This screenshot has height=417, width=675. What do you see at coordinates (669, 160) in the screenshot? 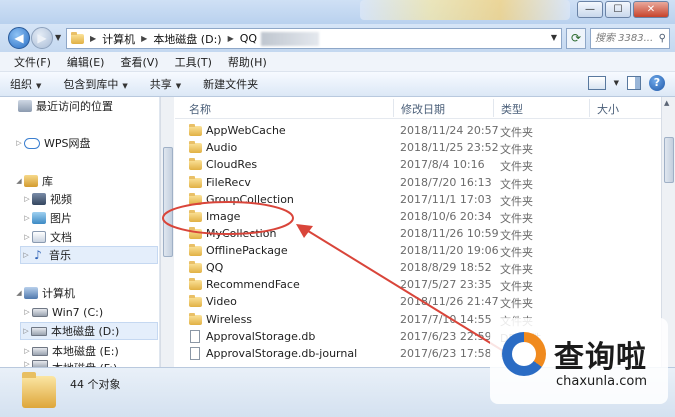
I see `file-list-scrollbar-thumb` at bounding box center [669, 160].